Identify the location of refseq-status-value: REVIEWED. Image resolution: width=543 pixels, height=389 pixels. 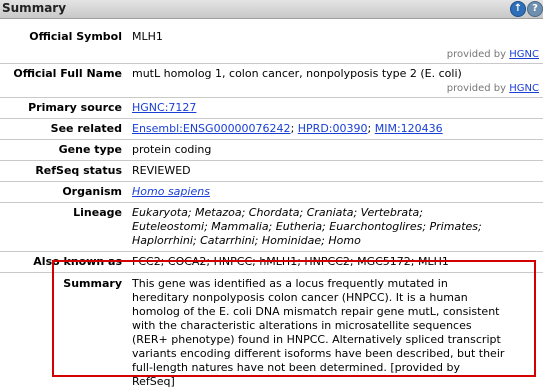
(335, 171).